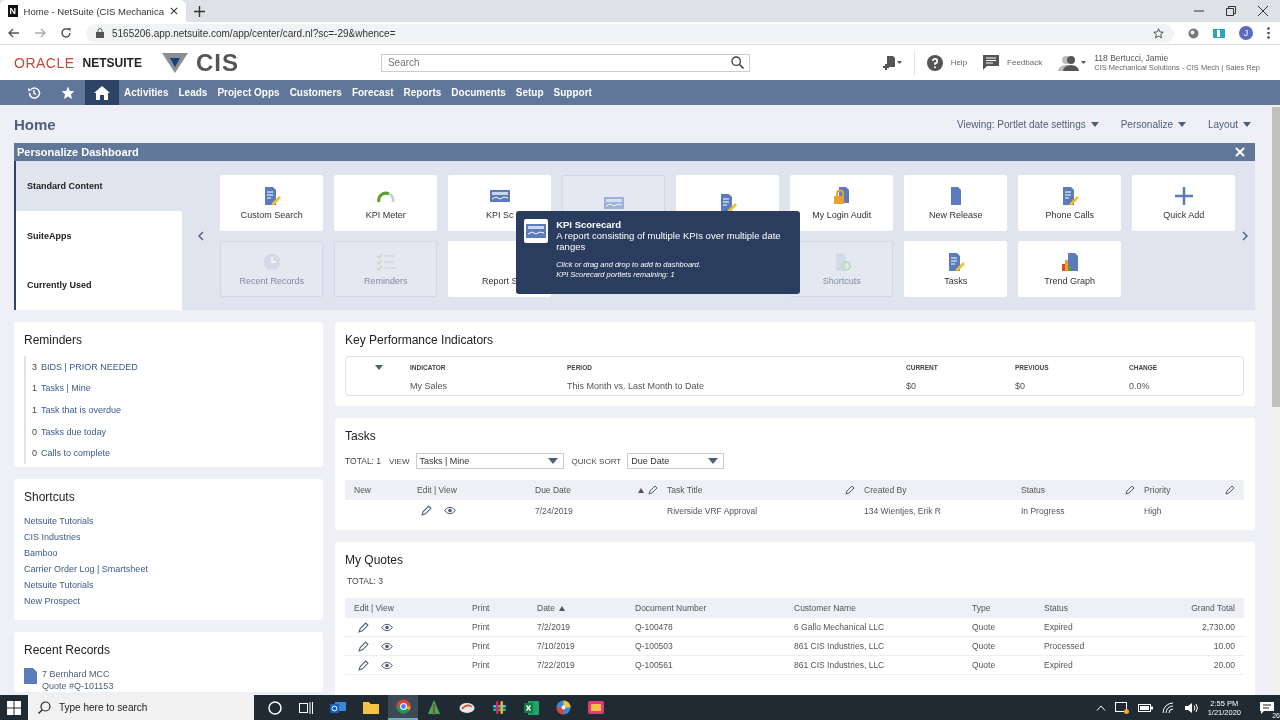 The image size is (1280, 720). Describe the element at coordinates (81, 410) in the screenshot. I see `reminder-link: Task that is overdue` at that location.